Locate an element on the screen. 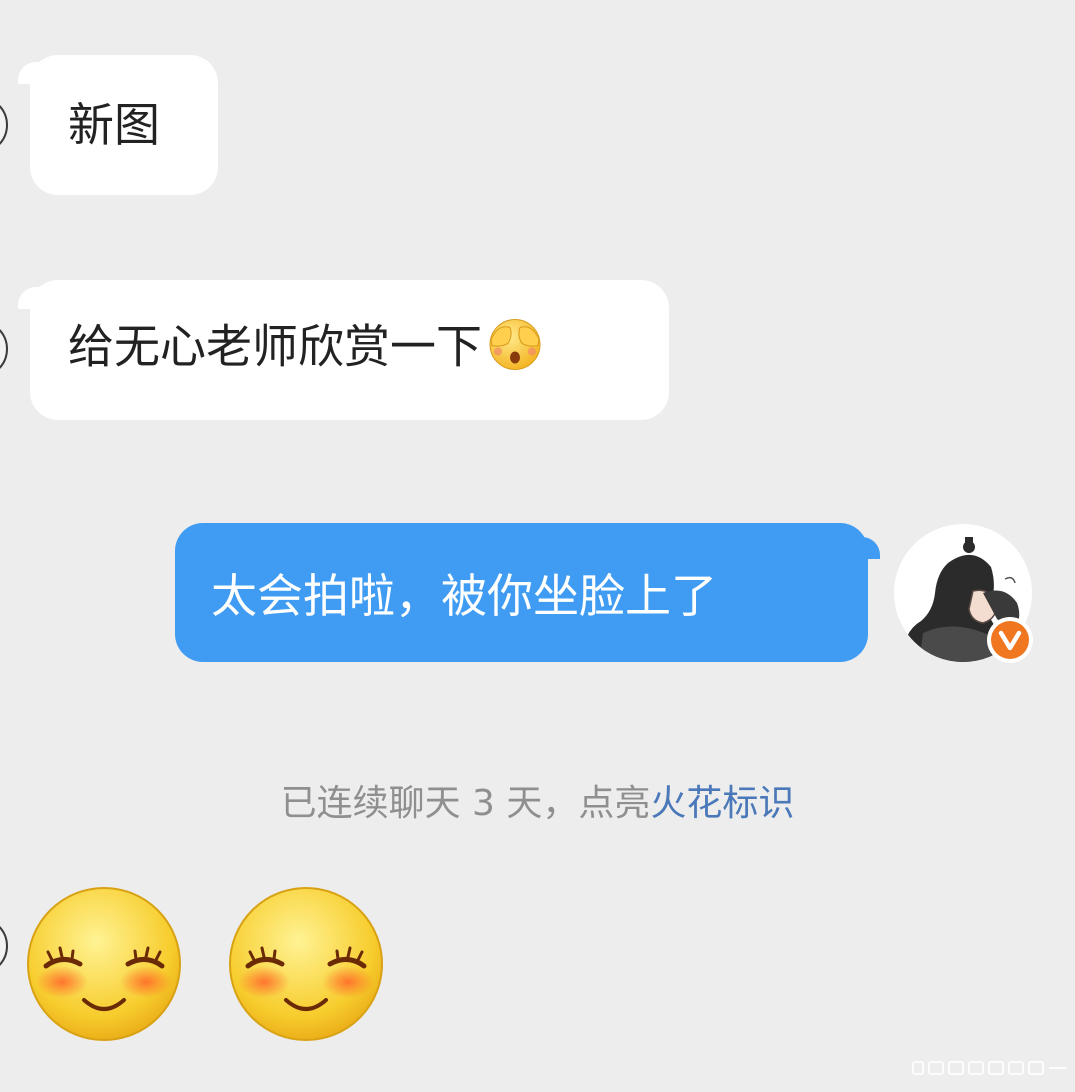 This screenshot has height=1092, width=1075. outgoing-message-bubble: 太会拍啦，被你坐脸上了 is located at coordinates (521, 592).